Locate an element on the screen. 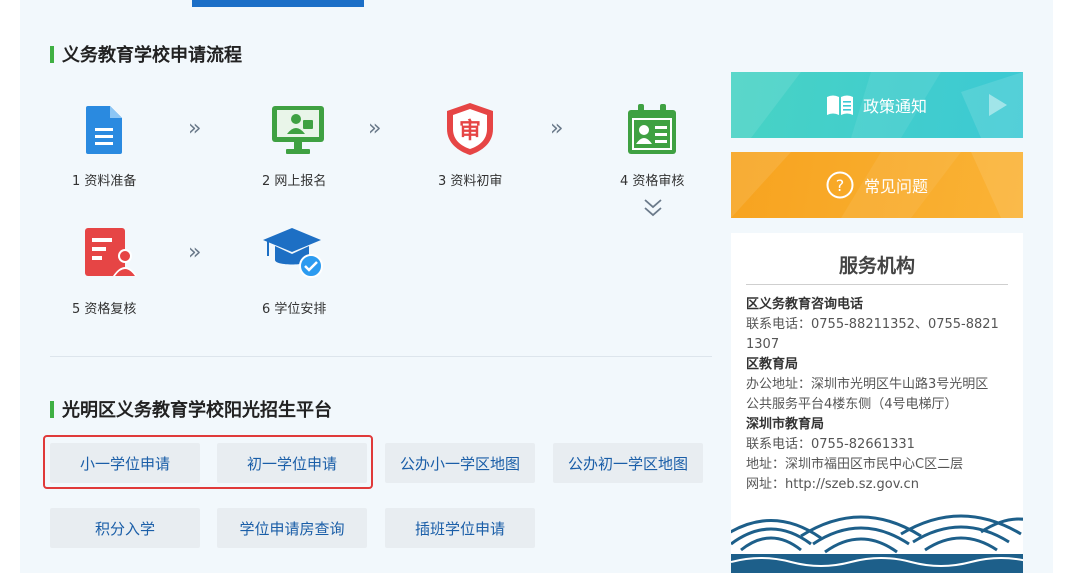 This screenshot has height=573, width=1080. service-address: 办公地址：深圳市光明区牛山路3号光明区 is located at coordinates (867, 384).